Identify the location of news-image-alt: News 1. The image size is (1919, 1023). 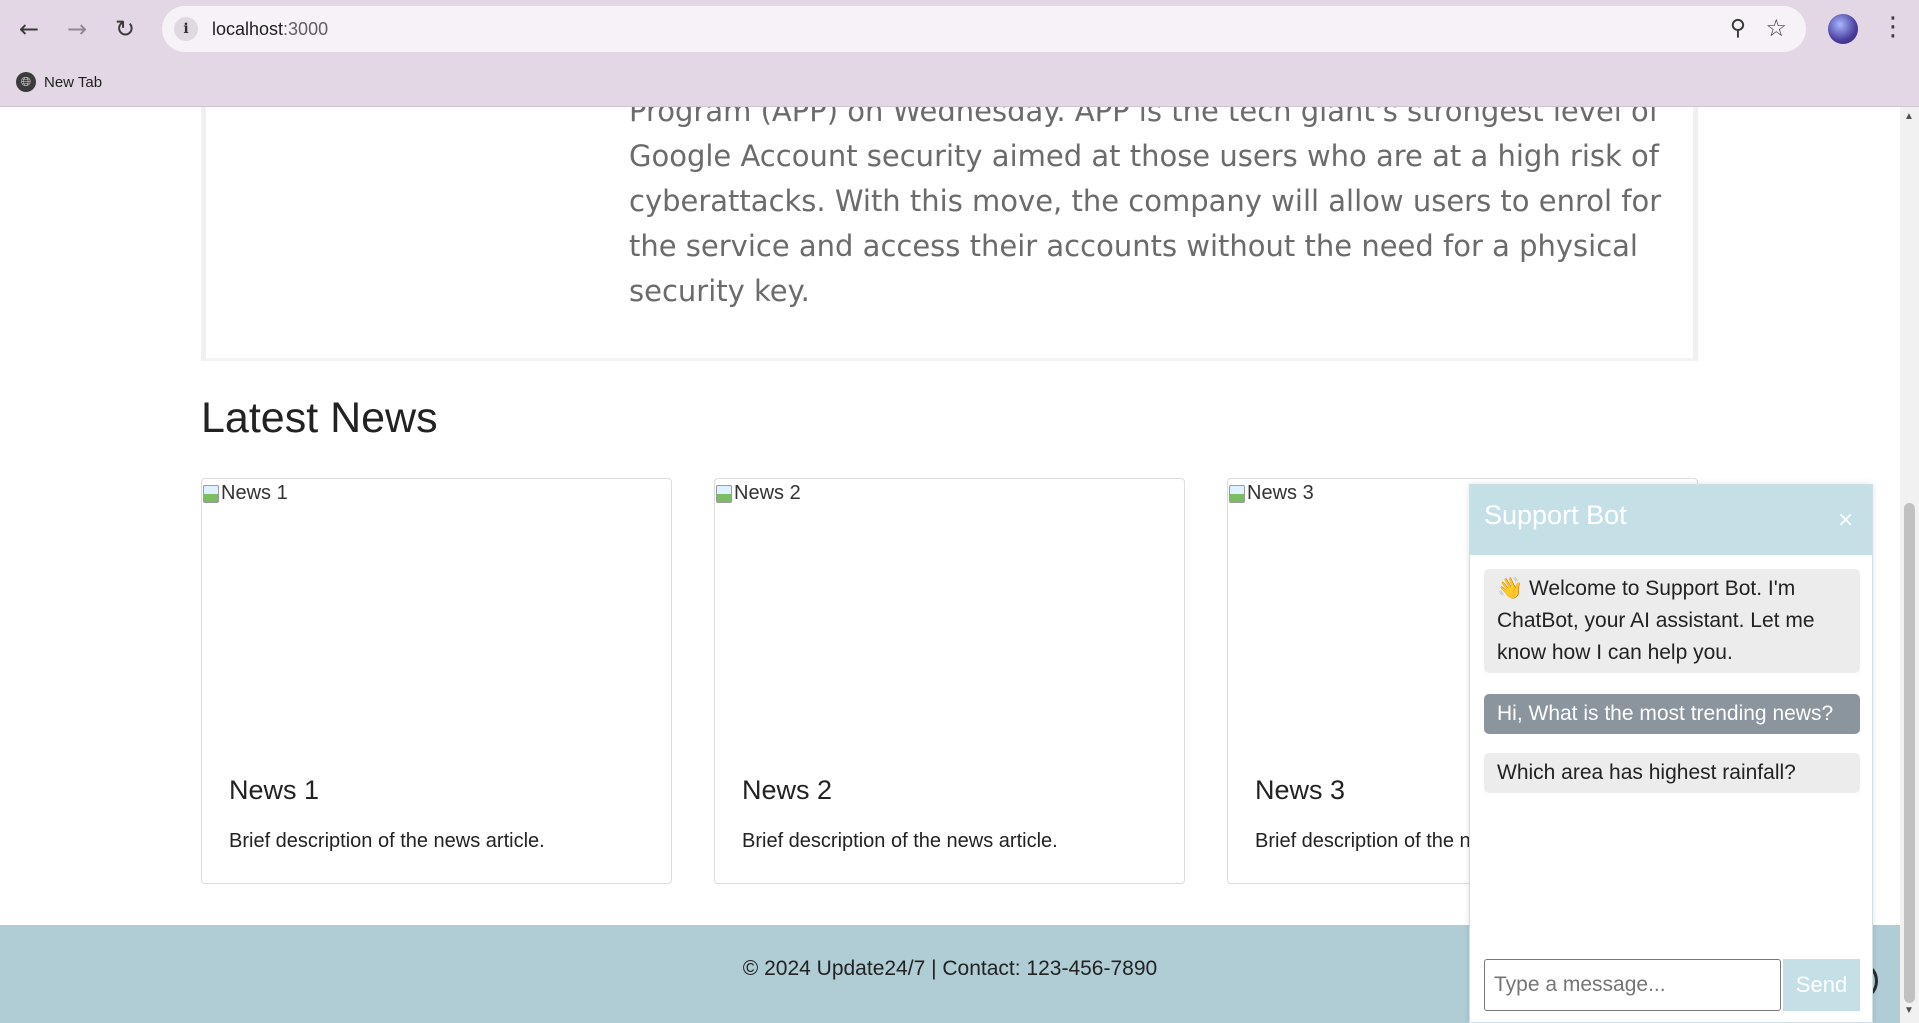
(254, 493).